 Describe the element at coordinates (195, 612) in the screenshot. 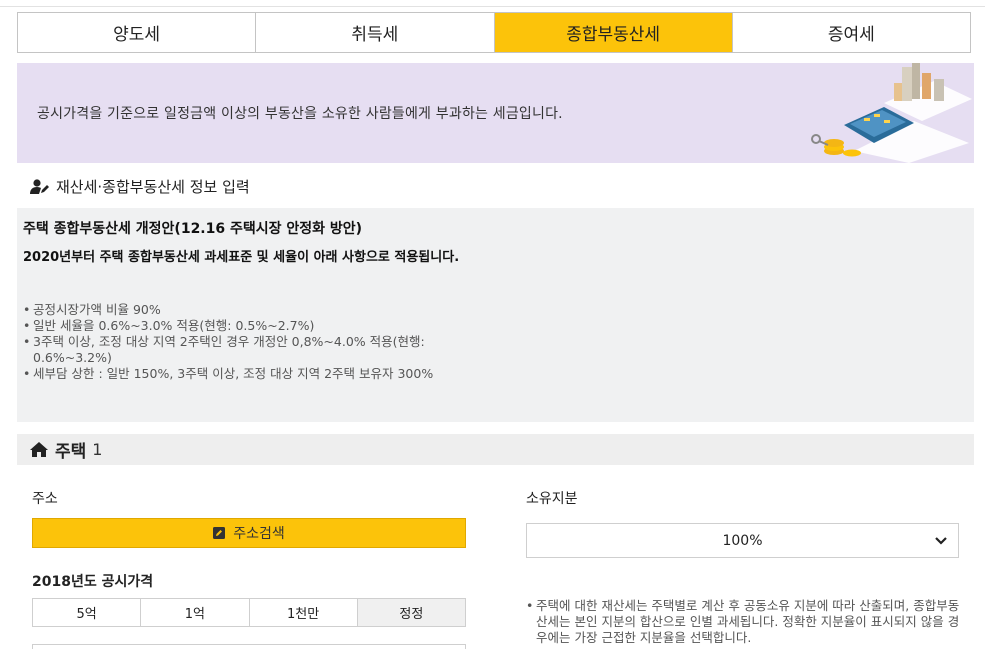

I see `add-100m-button: 1억` at that location.